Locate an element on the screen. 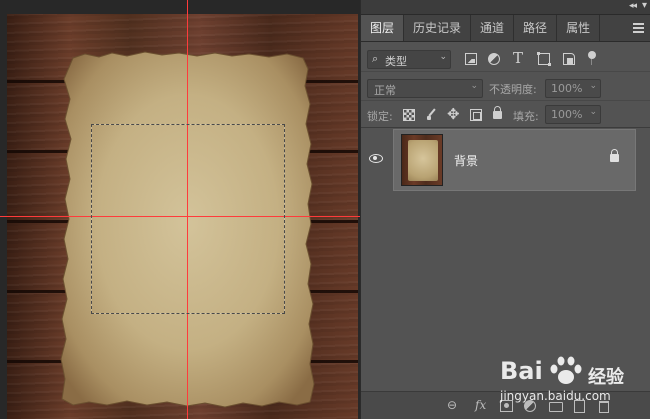  opacity-value: 100% is located at coordinates (567, 88).